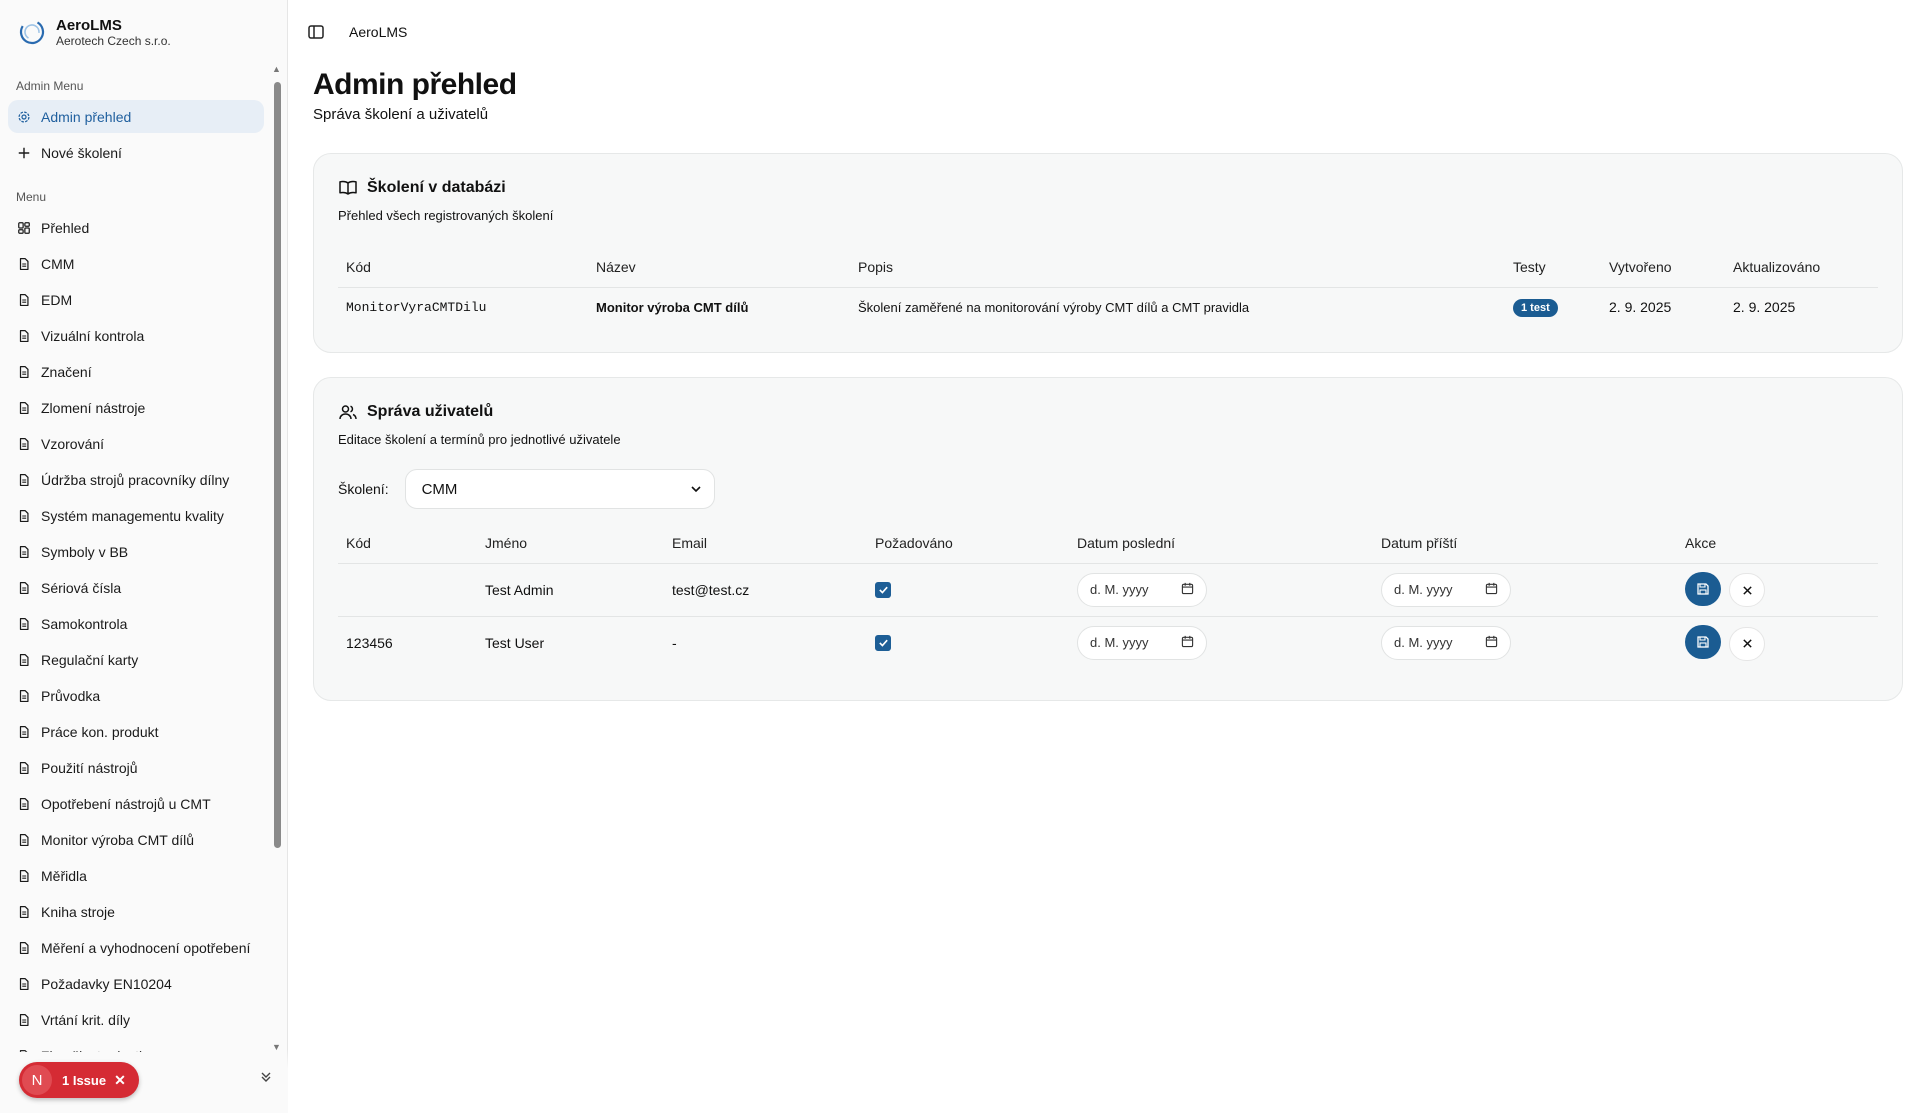  I want to click on required-cell, so click(968, 642).